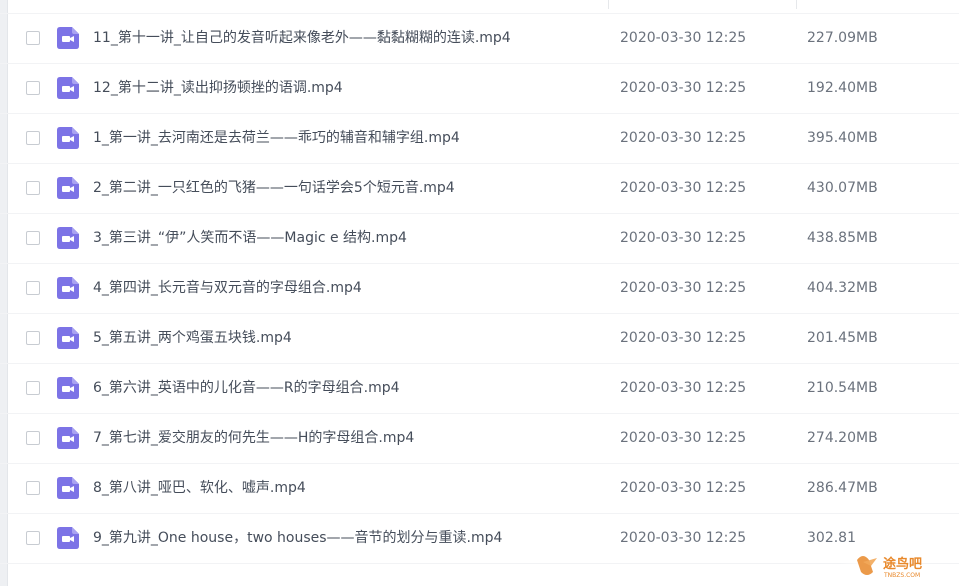 Image resolution: width=959 pixels, height=586 pixels. What do you see at coordinates (302, 38) in the screenshot?
I see `file-name: 11_第十一讲_让自己的发音听起来像老外——黏黏糊糊的连读.mp4` at bounding box center [302, 38].